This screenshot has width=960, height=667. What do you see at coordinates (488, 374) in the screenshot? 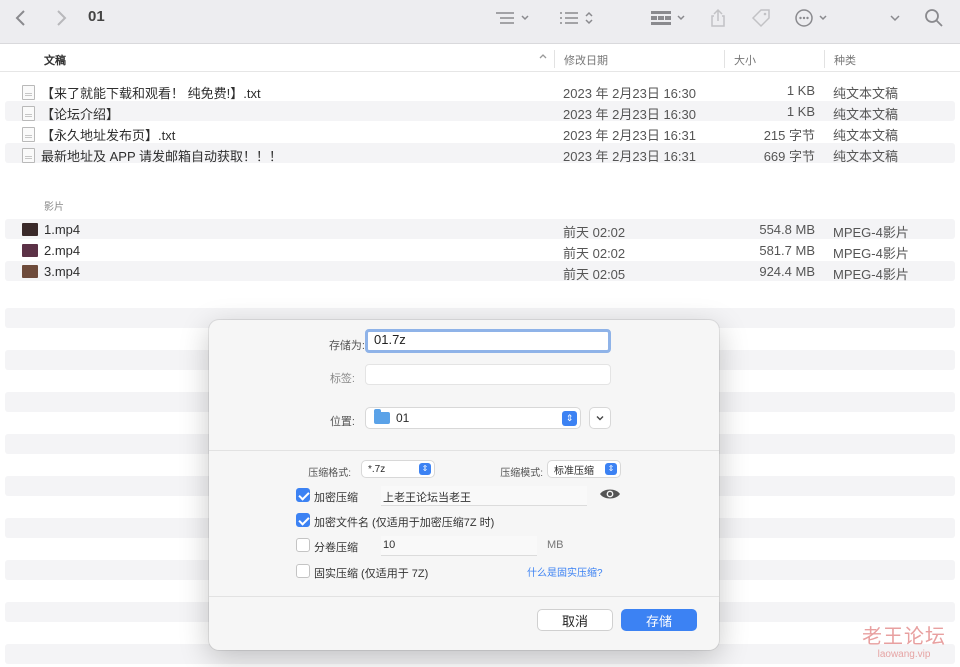
I see `tags-field` at bounding box center [488, 374].